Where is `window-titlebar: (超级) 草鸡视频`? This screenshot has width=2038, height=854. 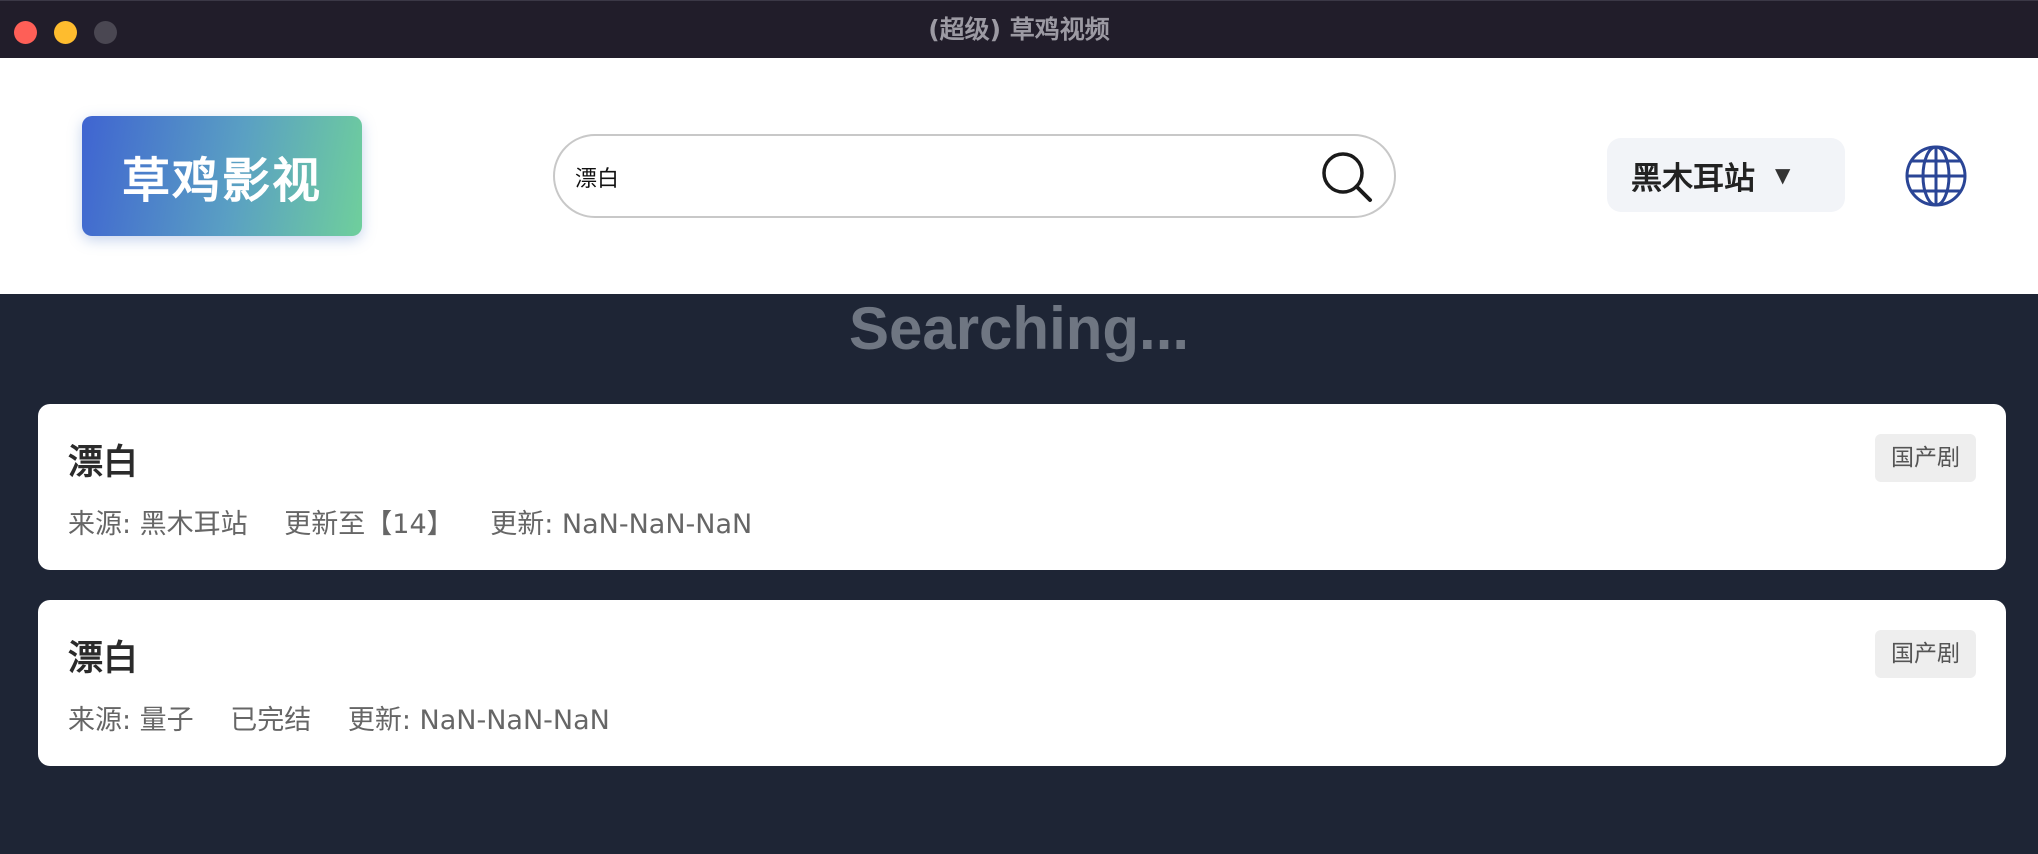
window-titlebar: (超级) 草鸡视频 is located at coordinates (1019, 29).